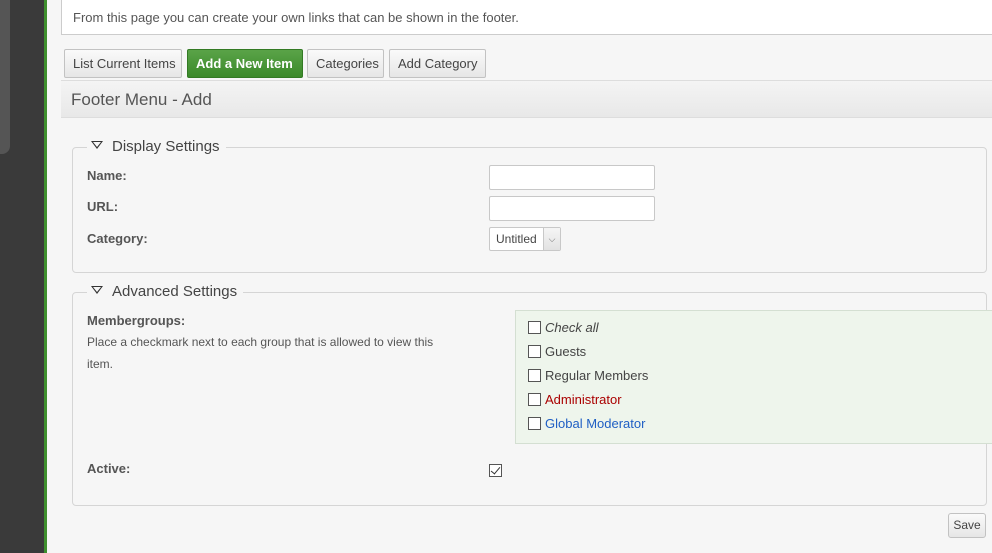 The width and height of the screenshot is (992, 553). Describe the element at coordinates (495, 470) in the screenshot. I see `active-checkbox` at that location.